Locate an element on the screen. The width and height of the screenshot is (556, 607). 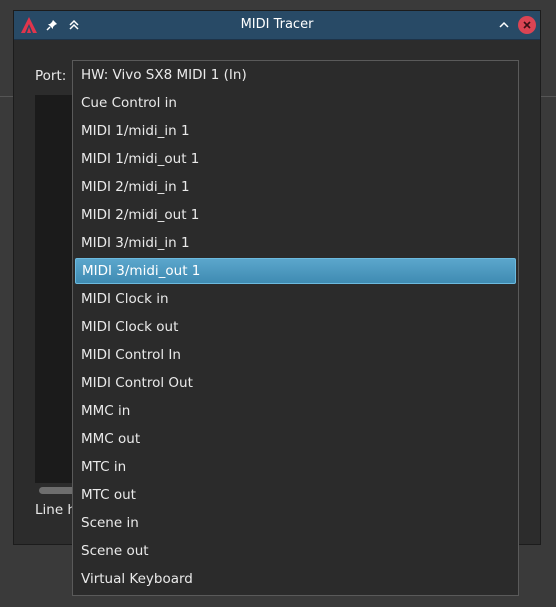
title-bar: MIDI Tracer is located at coordinates (277, 25).